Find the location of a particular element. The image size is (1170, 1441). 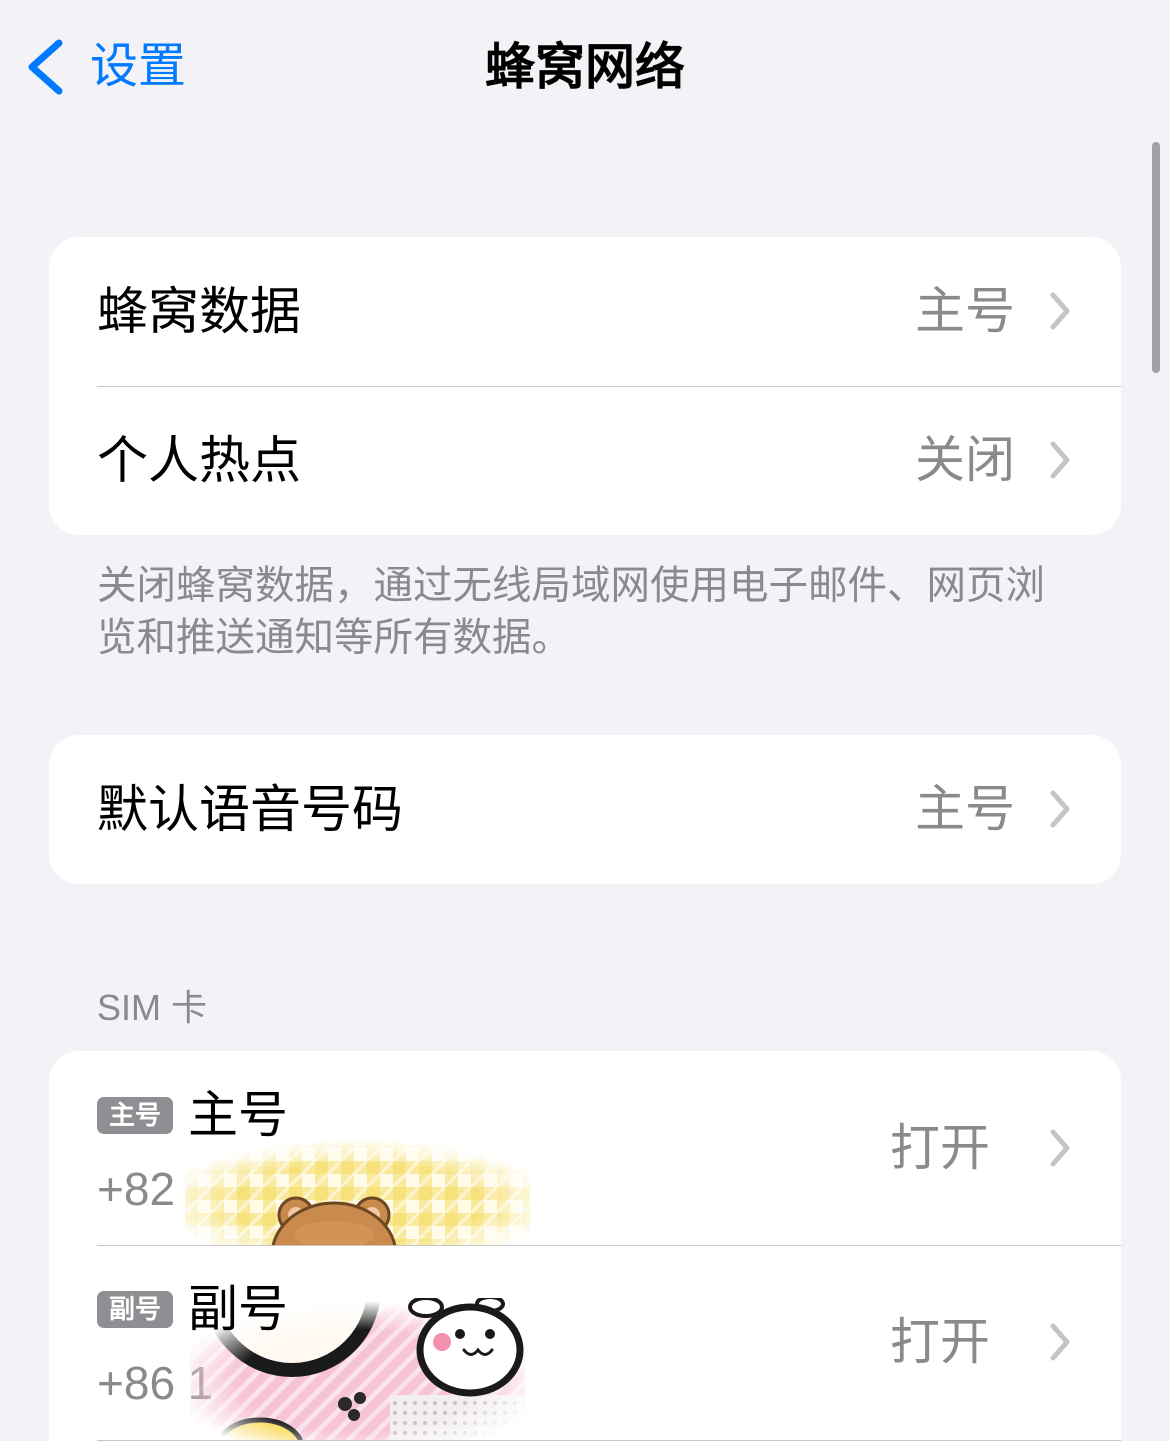

back-button-label: 设置 is located at coordinates (138, 66).